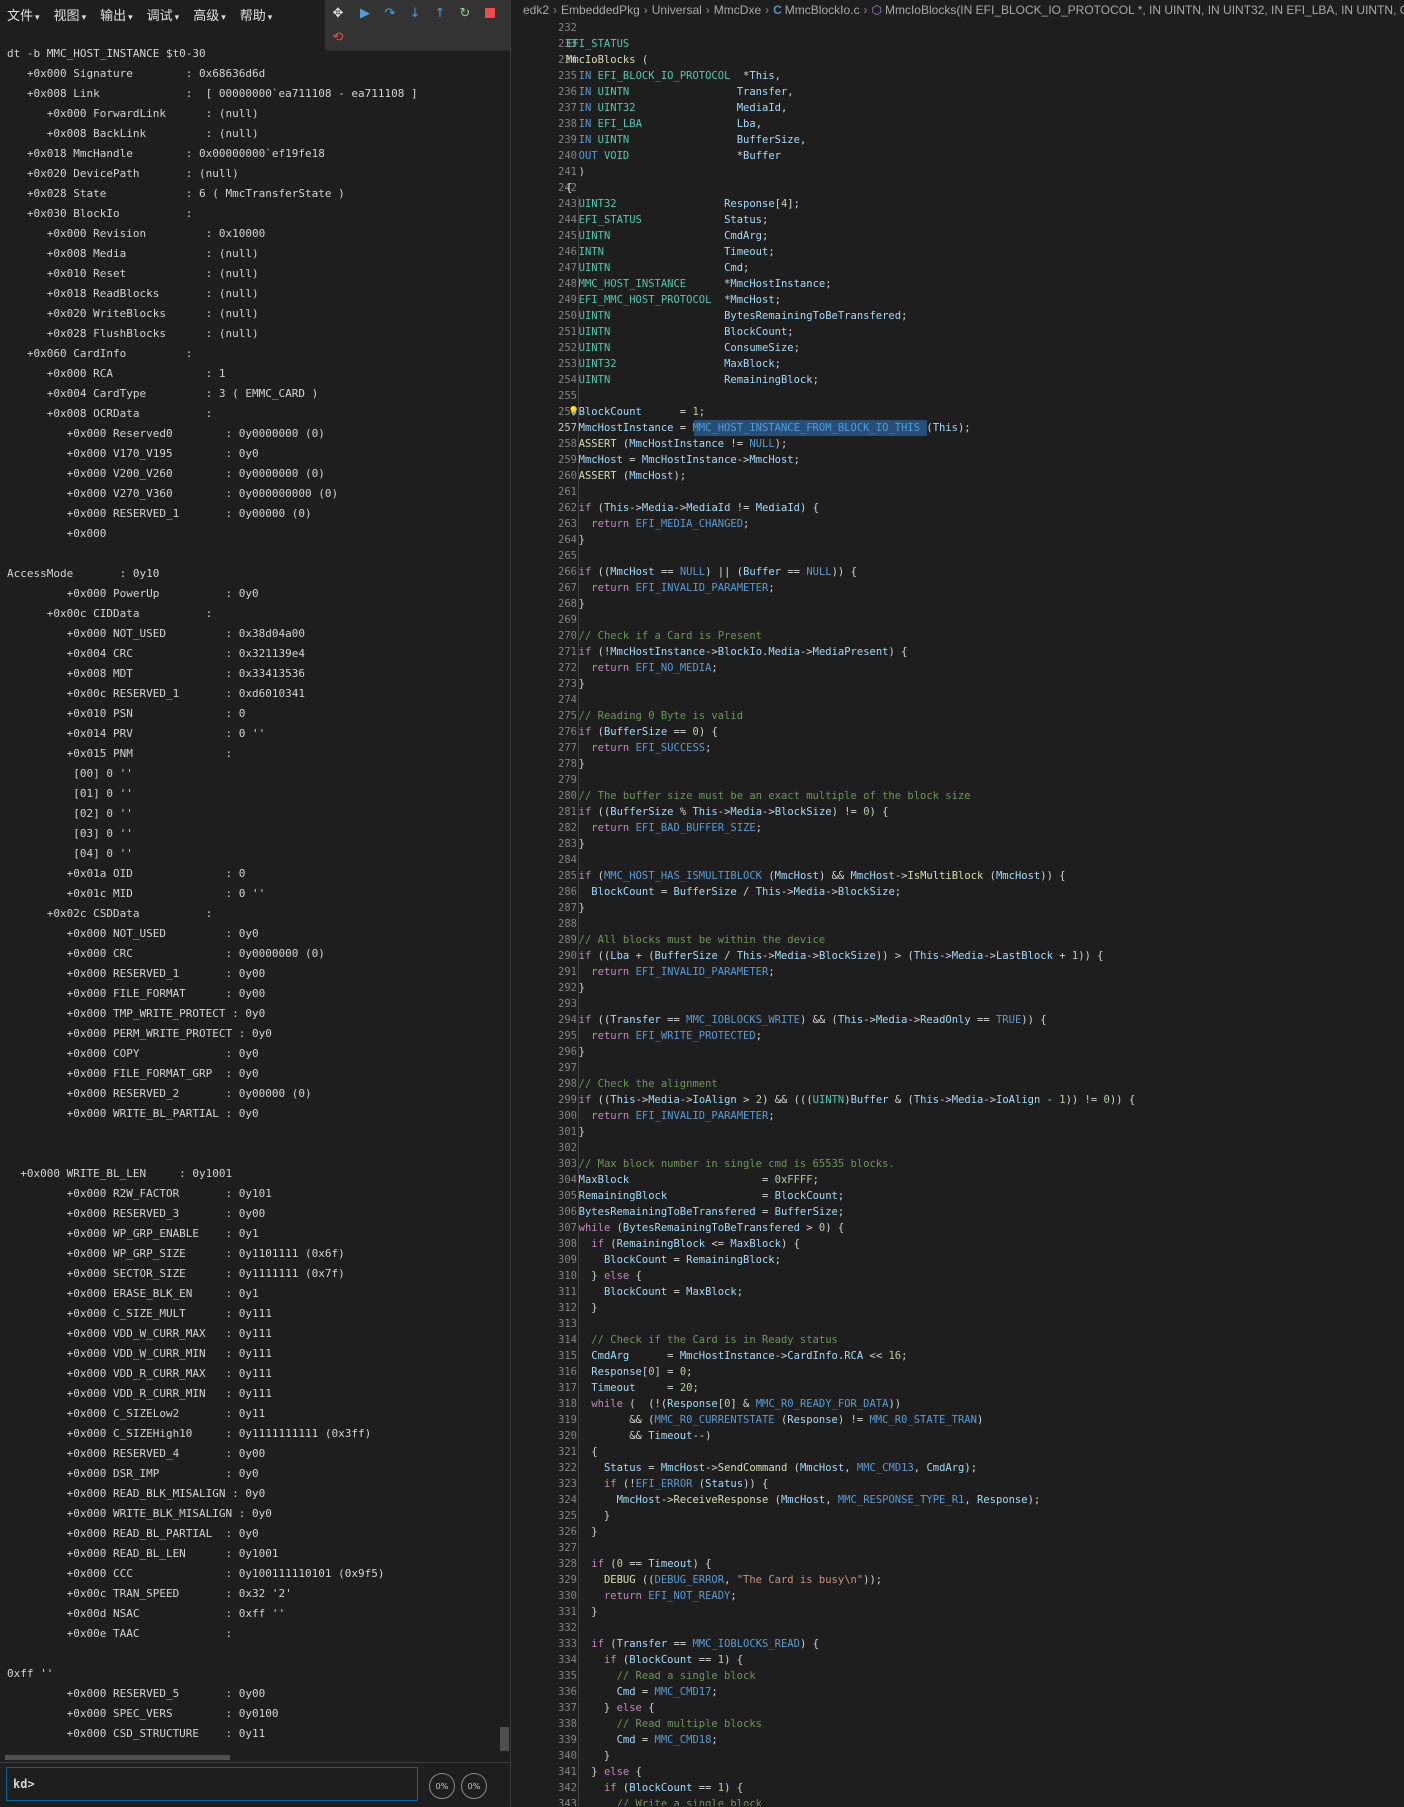  Describe the element at coordinates (544, 1148) in the screenshot. I see `line-number: 302` at that location.